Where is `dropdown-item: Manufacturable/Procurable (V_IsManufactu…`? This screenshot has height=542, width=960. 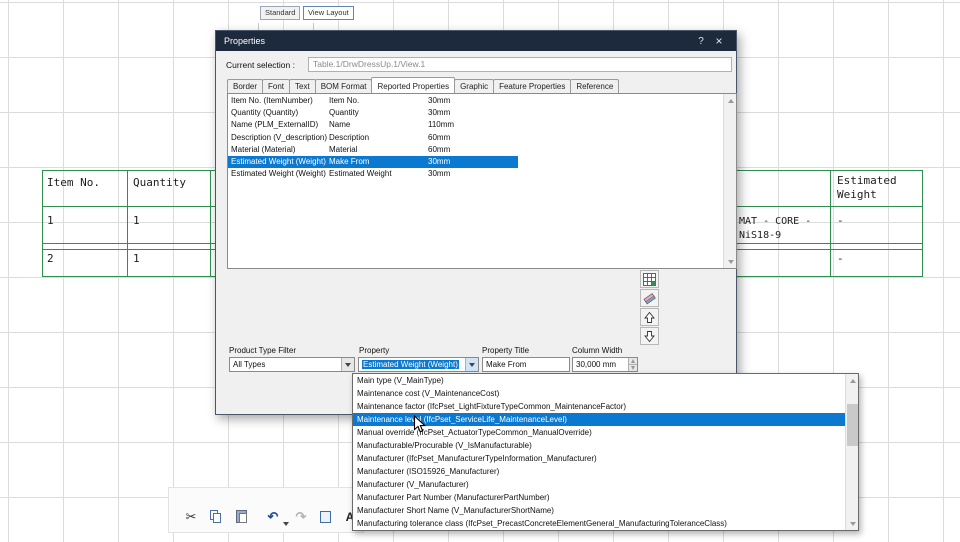 dropdown-item: Manufacturable/Procurable (V_IsManufactu… is located at coordinates (599, 445).